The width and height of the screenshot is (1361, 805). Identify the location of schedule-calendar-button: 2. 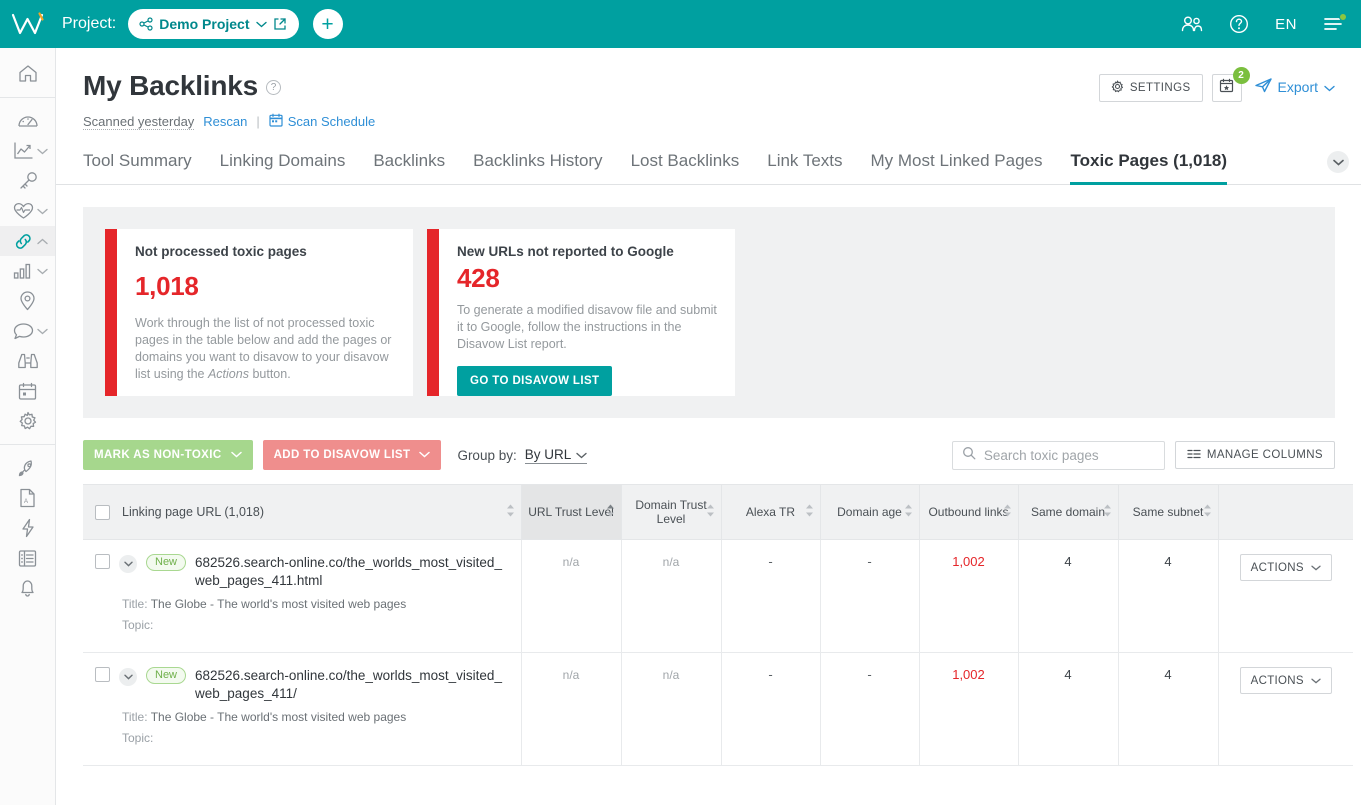
(1230, 84).